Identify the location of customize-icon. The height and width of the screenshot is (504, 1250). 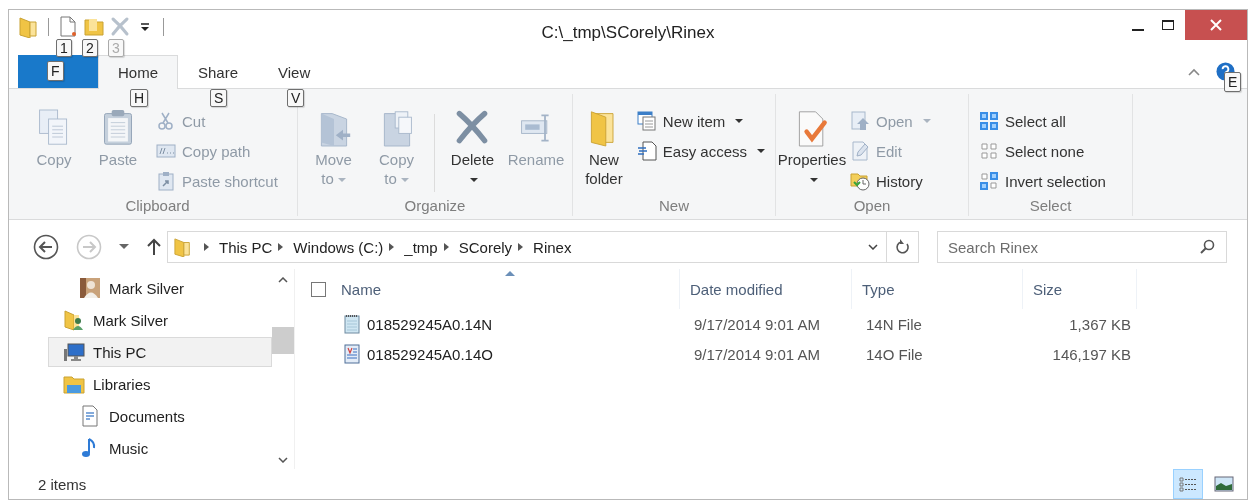
(145, 27).